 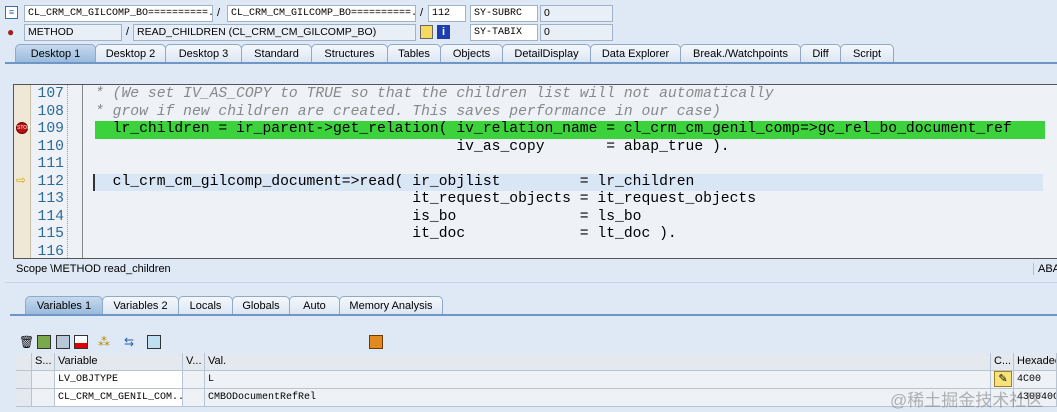 What do you see at coordinates (967, 400) in the screenshot?
I see `watermark: @稀土掘金技术社区` at bounding box center [967, 400].